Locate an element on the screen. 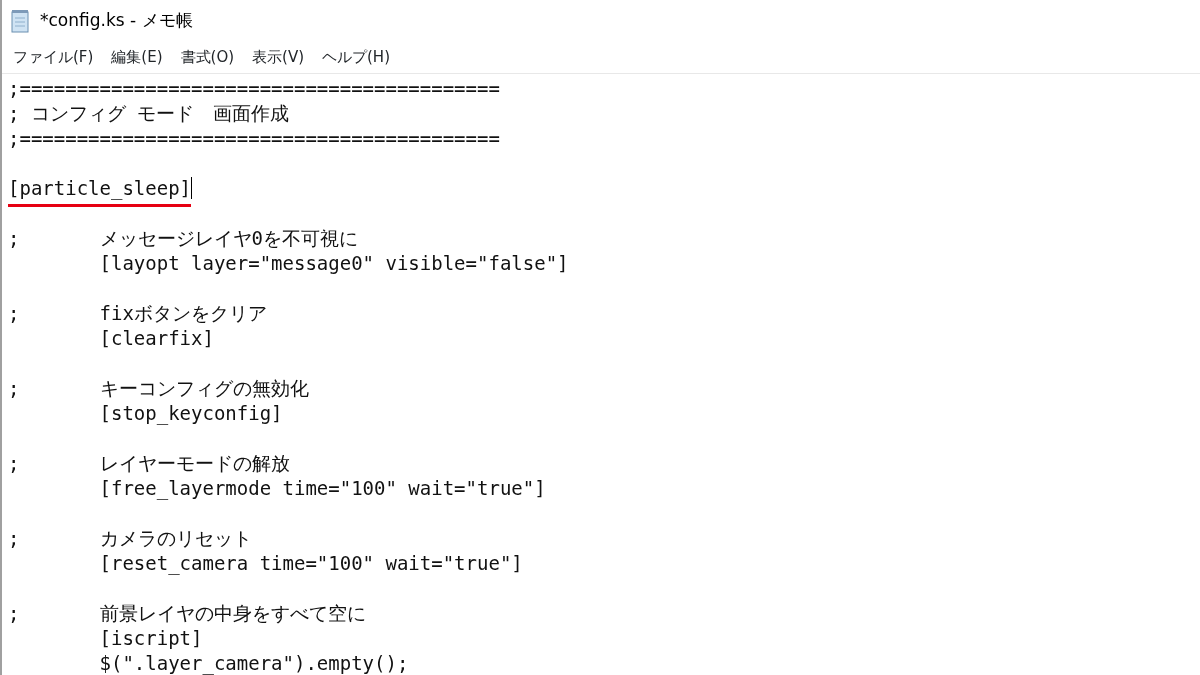  code-line: ; コンフィグ モード 画面作成 is located at coordinates (149, 113).